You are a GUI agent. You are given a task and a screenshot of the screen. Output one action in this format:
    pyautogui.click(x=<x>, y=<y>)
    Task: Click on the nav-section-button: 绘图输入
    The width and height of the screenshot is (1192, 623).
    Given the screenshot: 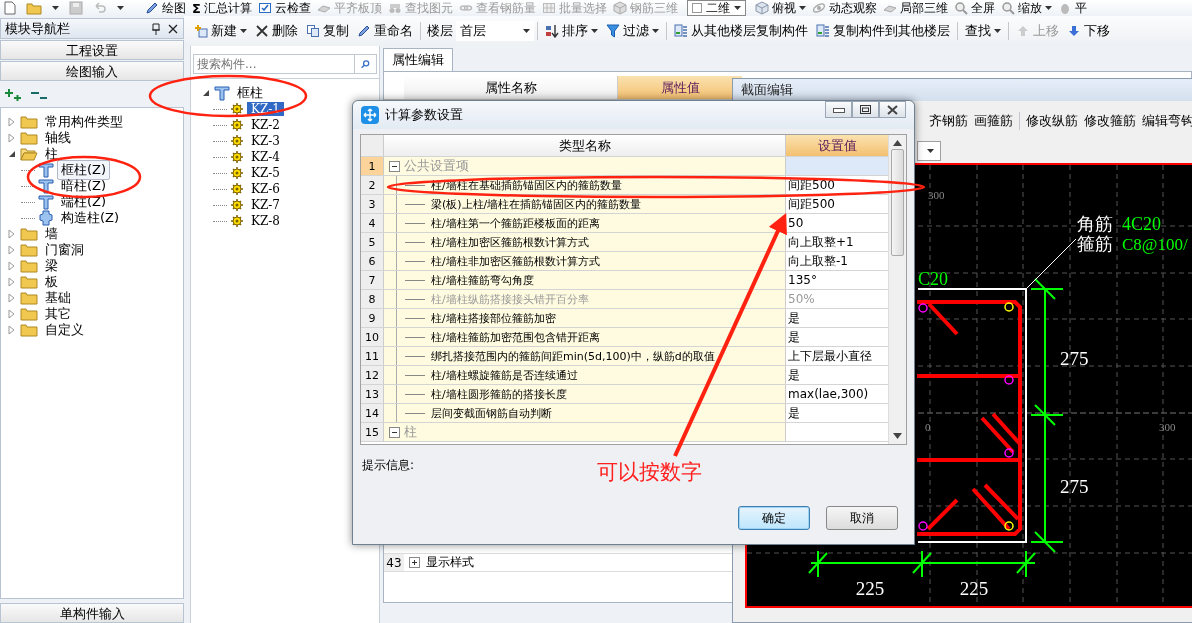 What is the action you would take?
    pyautogui.click(x=92, y=71)
    